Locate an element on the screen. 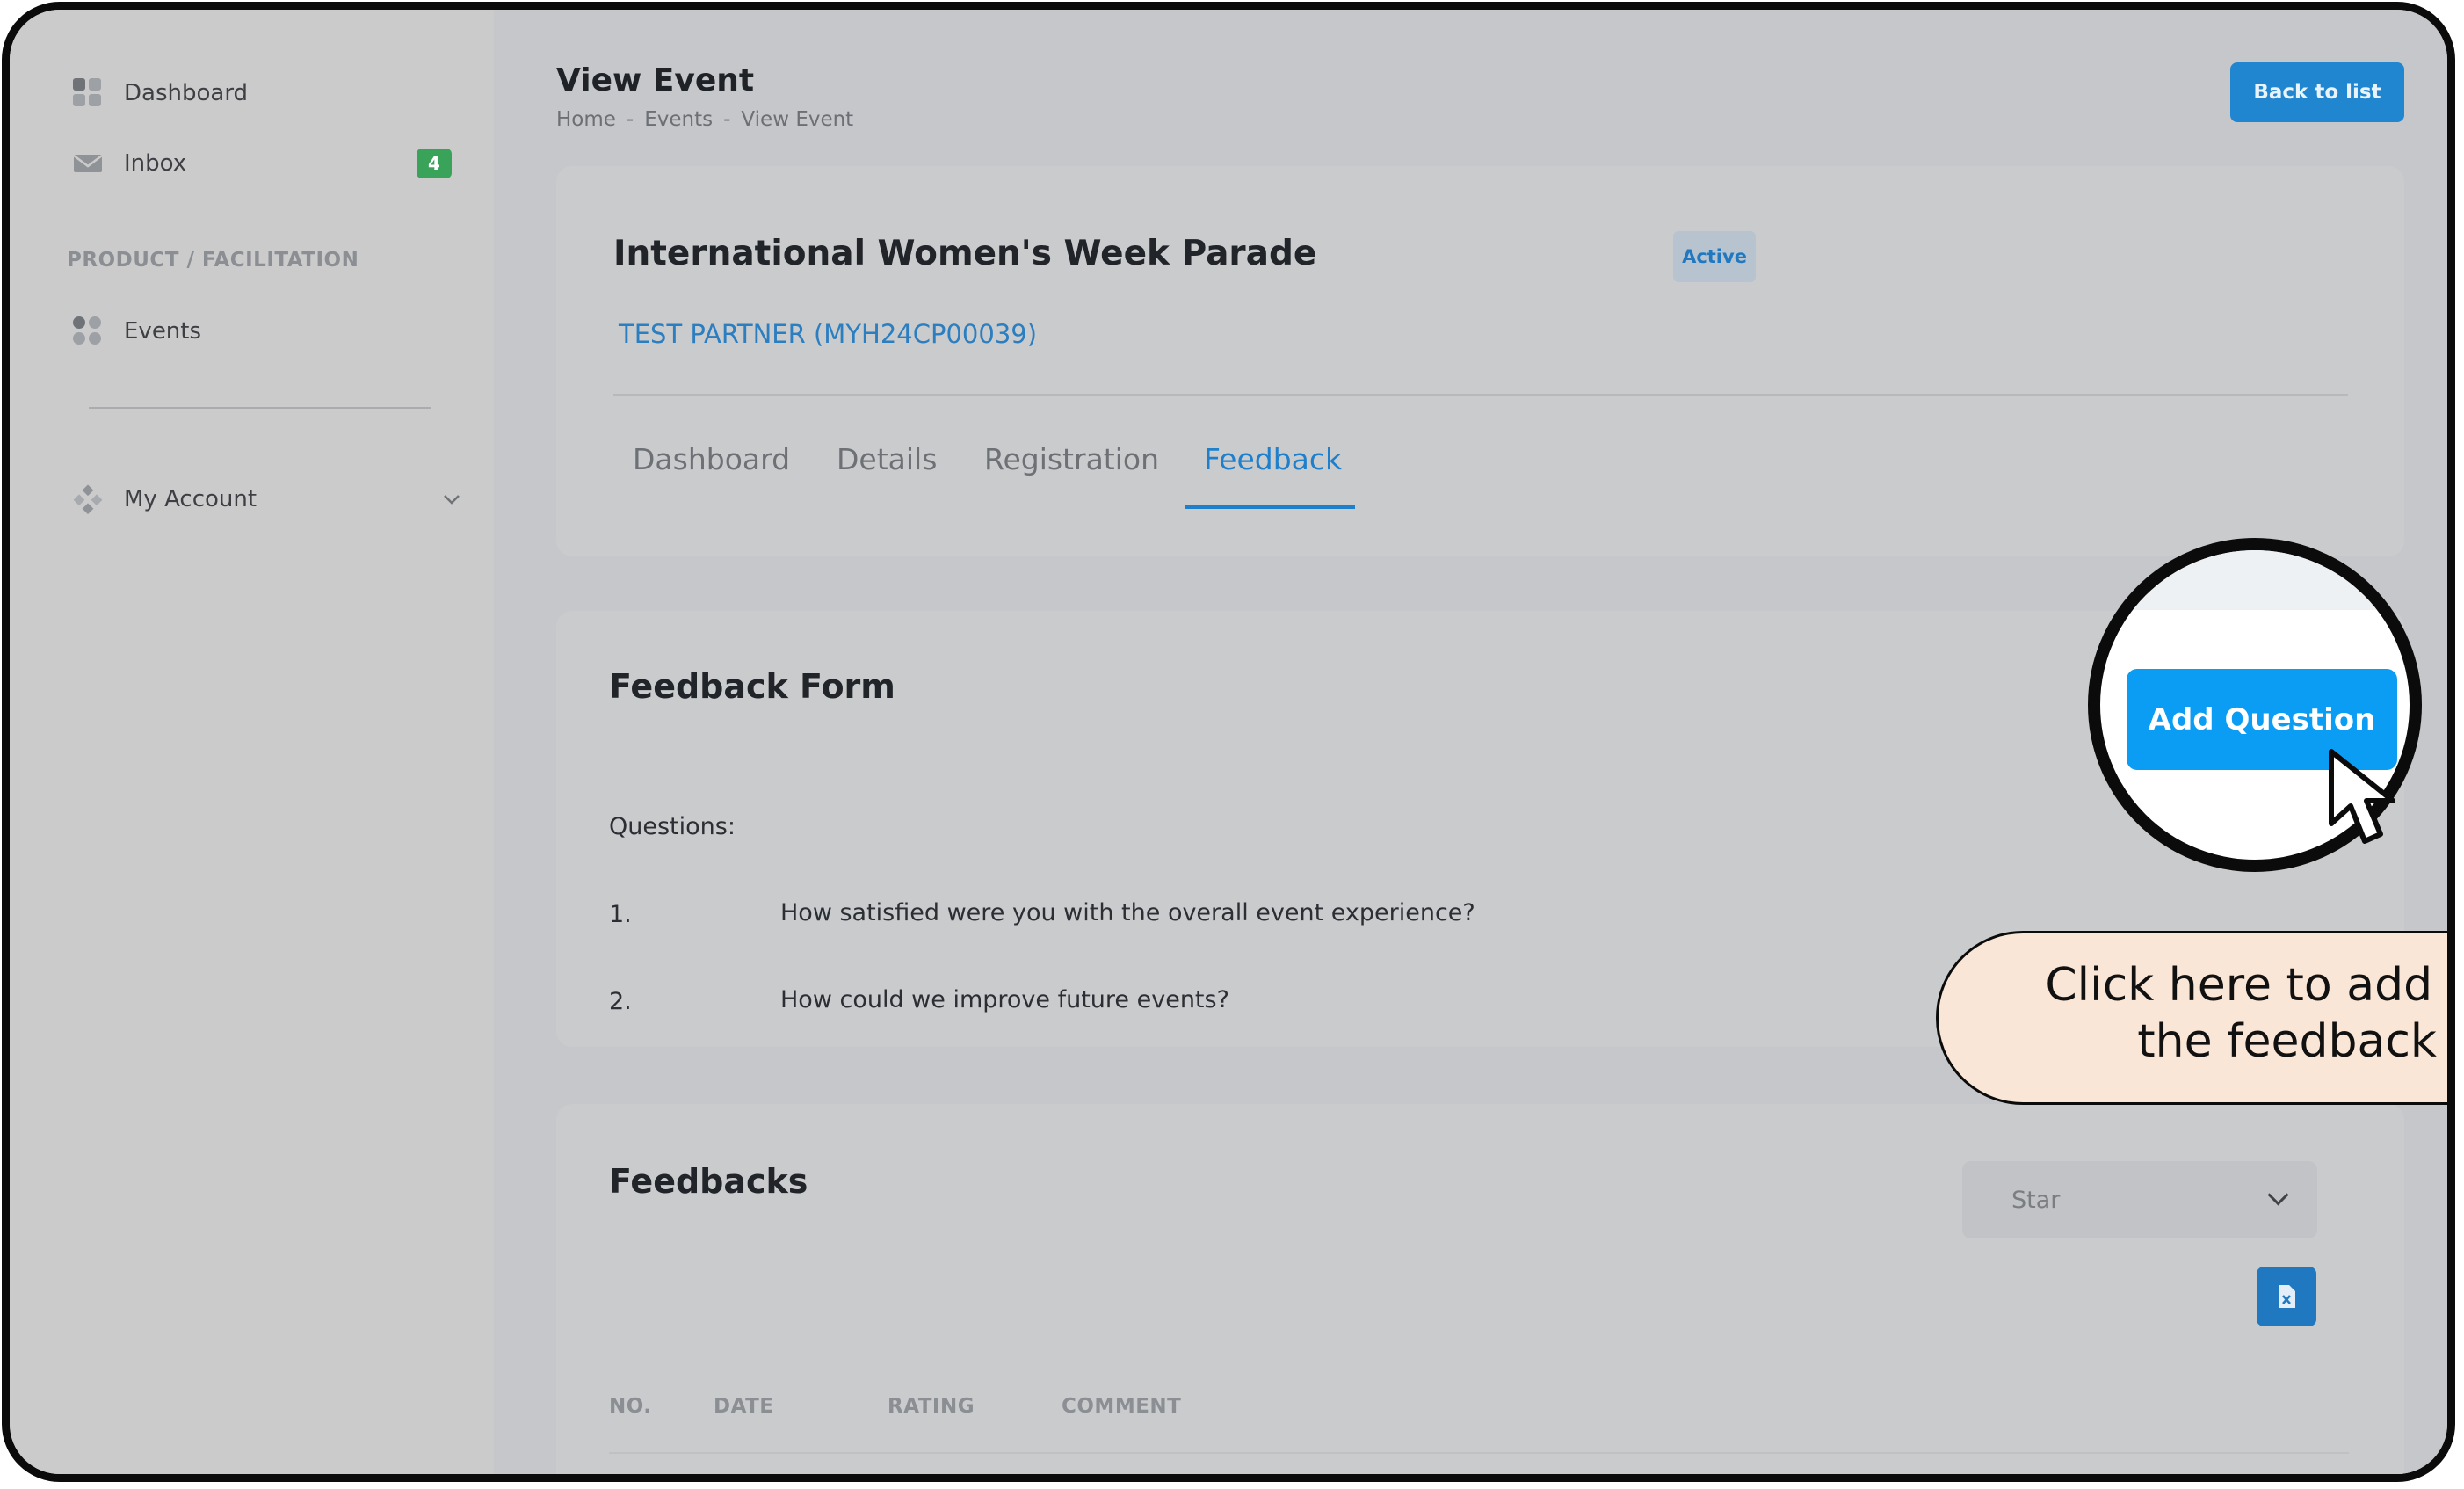 This screenshot has width=2464, height=1489. inbox-icon is located at coordinates (88, 164).